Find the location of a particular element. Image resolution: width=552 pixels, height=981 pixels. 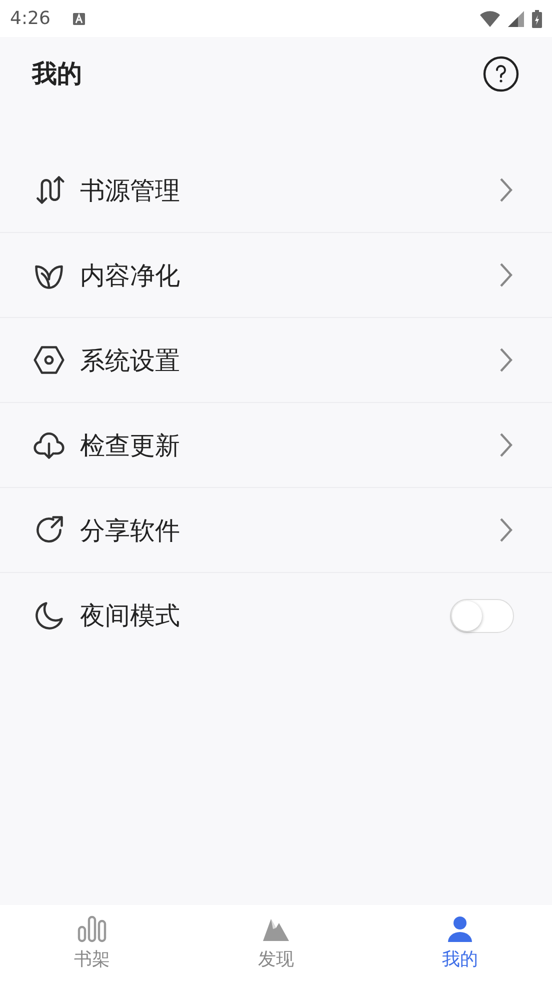

menu-label: 检查更新 is located at coordinates (130, 446).